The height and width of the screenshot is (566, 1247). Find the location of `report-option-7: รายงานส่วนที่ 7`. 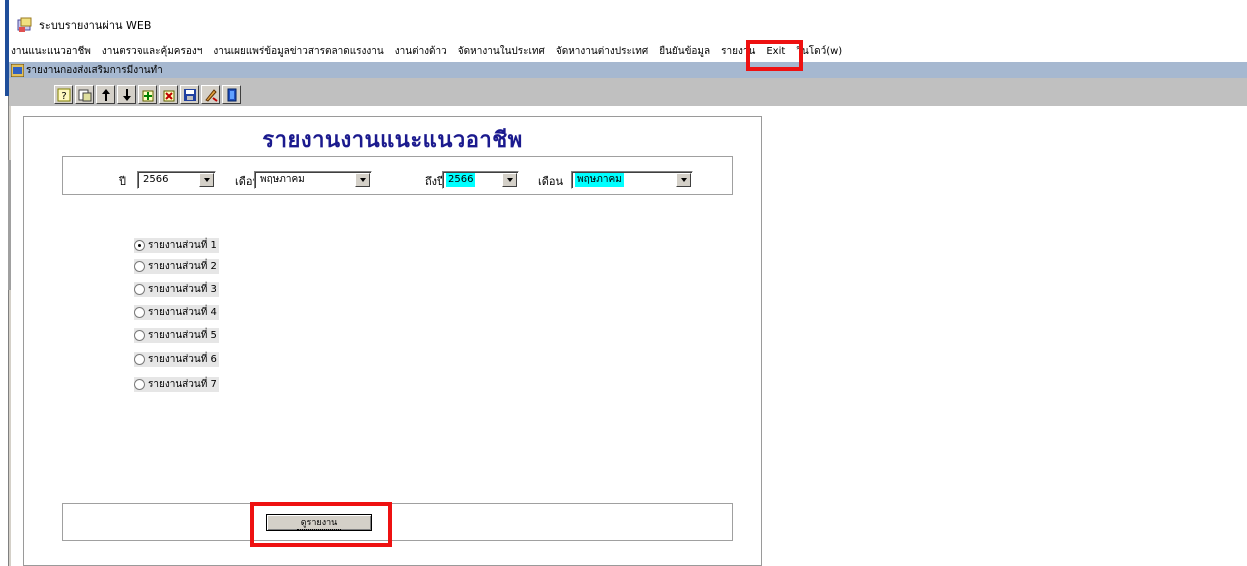

report-option-7: รายงานส่วนที่ 7 is located at coordinates (176, 384).